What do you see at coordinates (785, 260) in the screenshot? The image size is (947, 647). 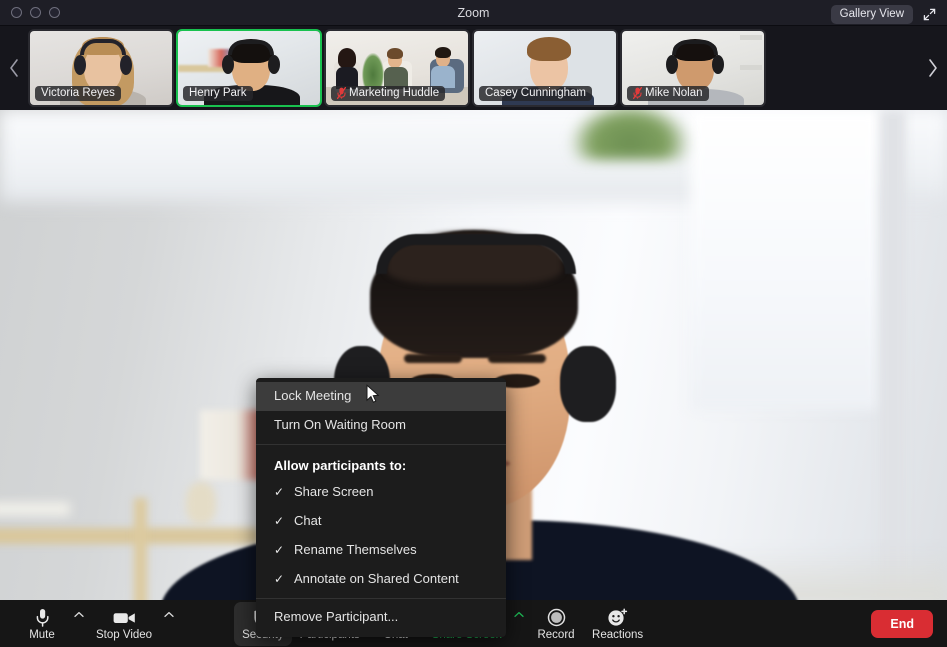 I see `window-pane` at bounding box center [785, 260].